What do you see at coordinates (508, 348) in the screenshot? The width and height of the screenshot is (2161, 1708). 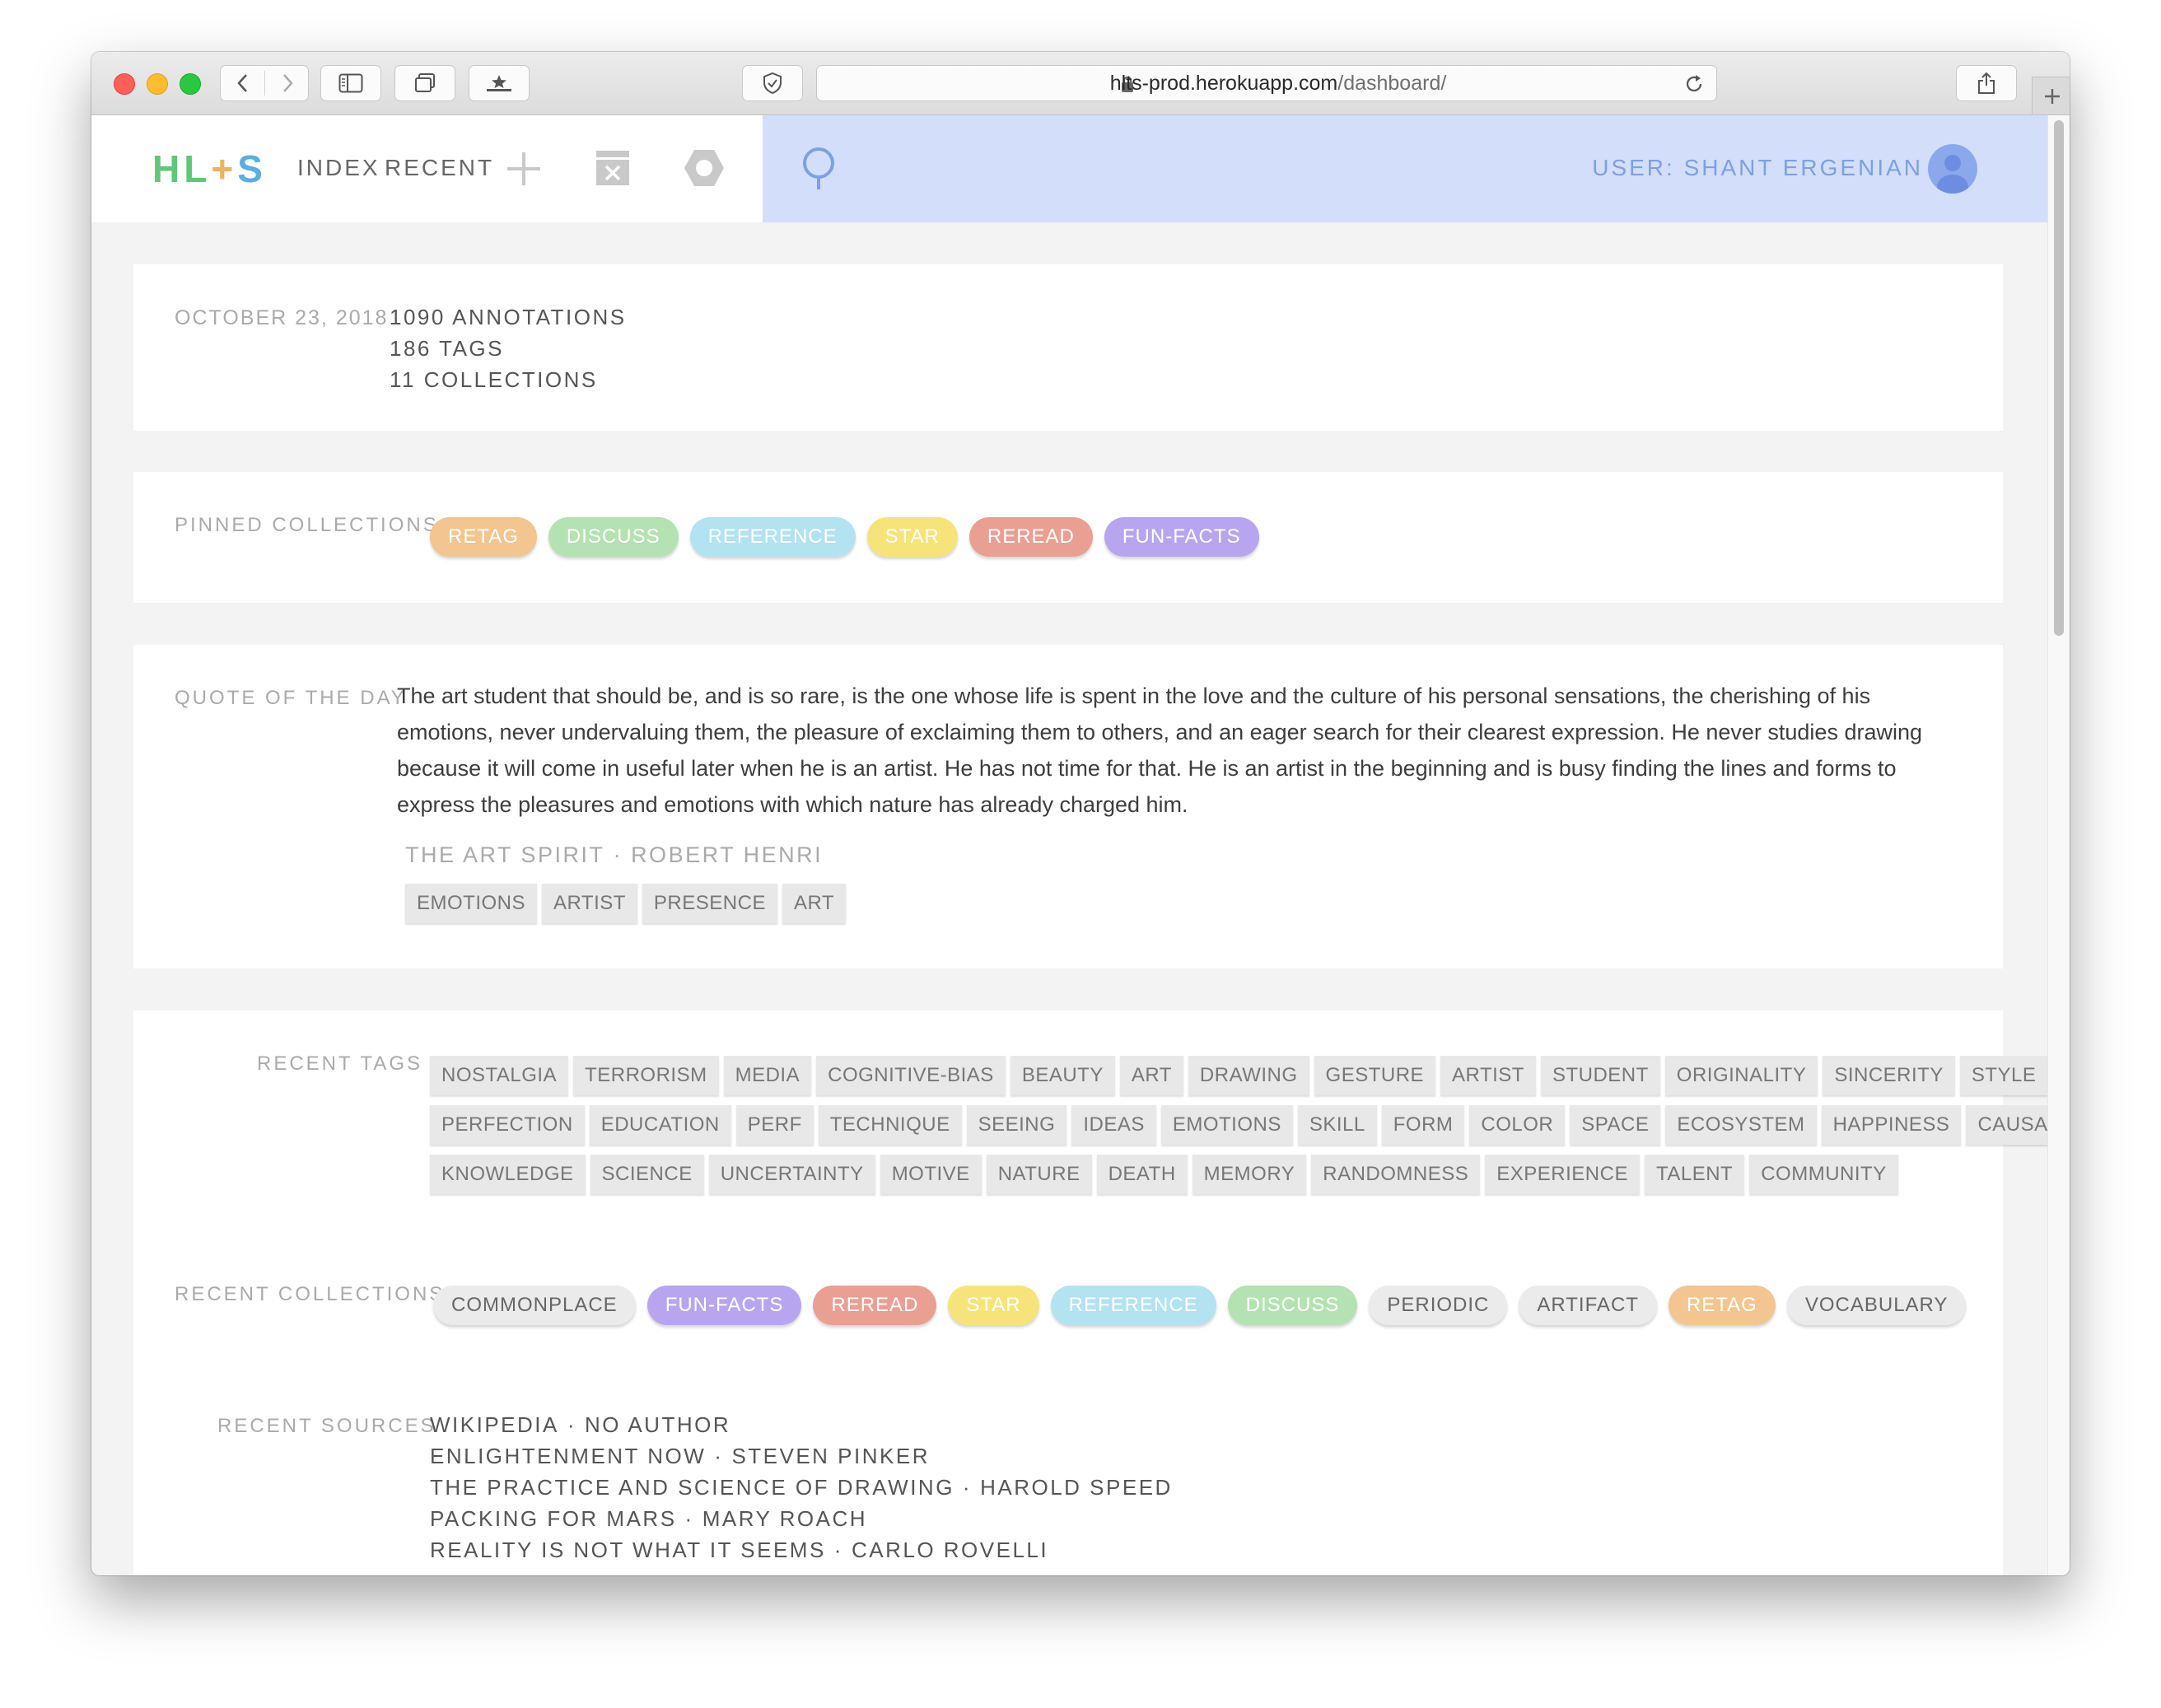 I see `tags-count: 186 TAGS` at bounding box center [508, 348].